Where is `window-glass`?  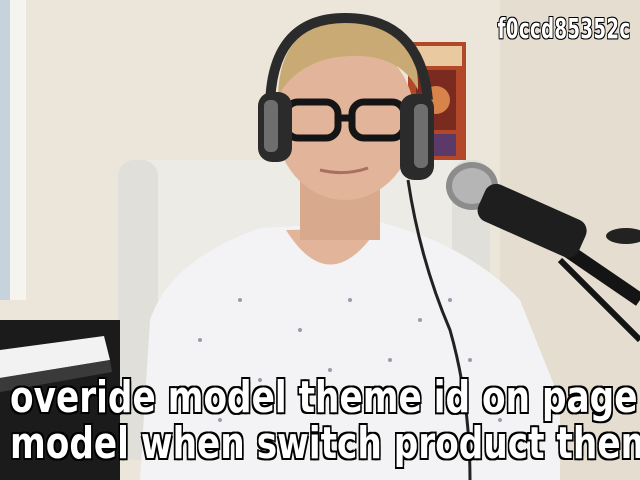 window-glass is located at coordinates (5, 150).